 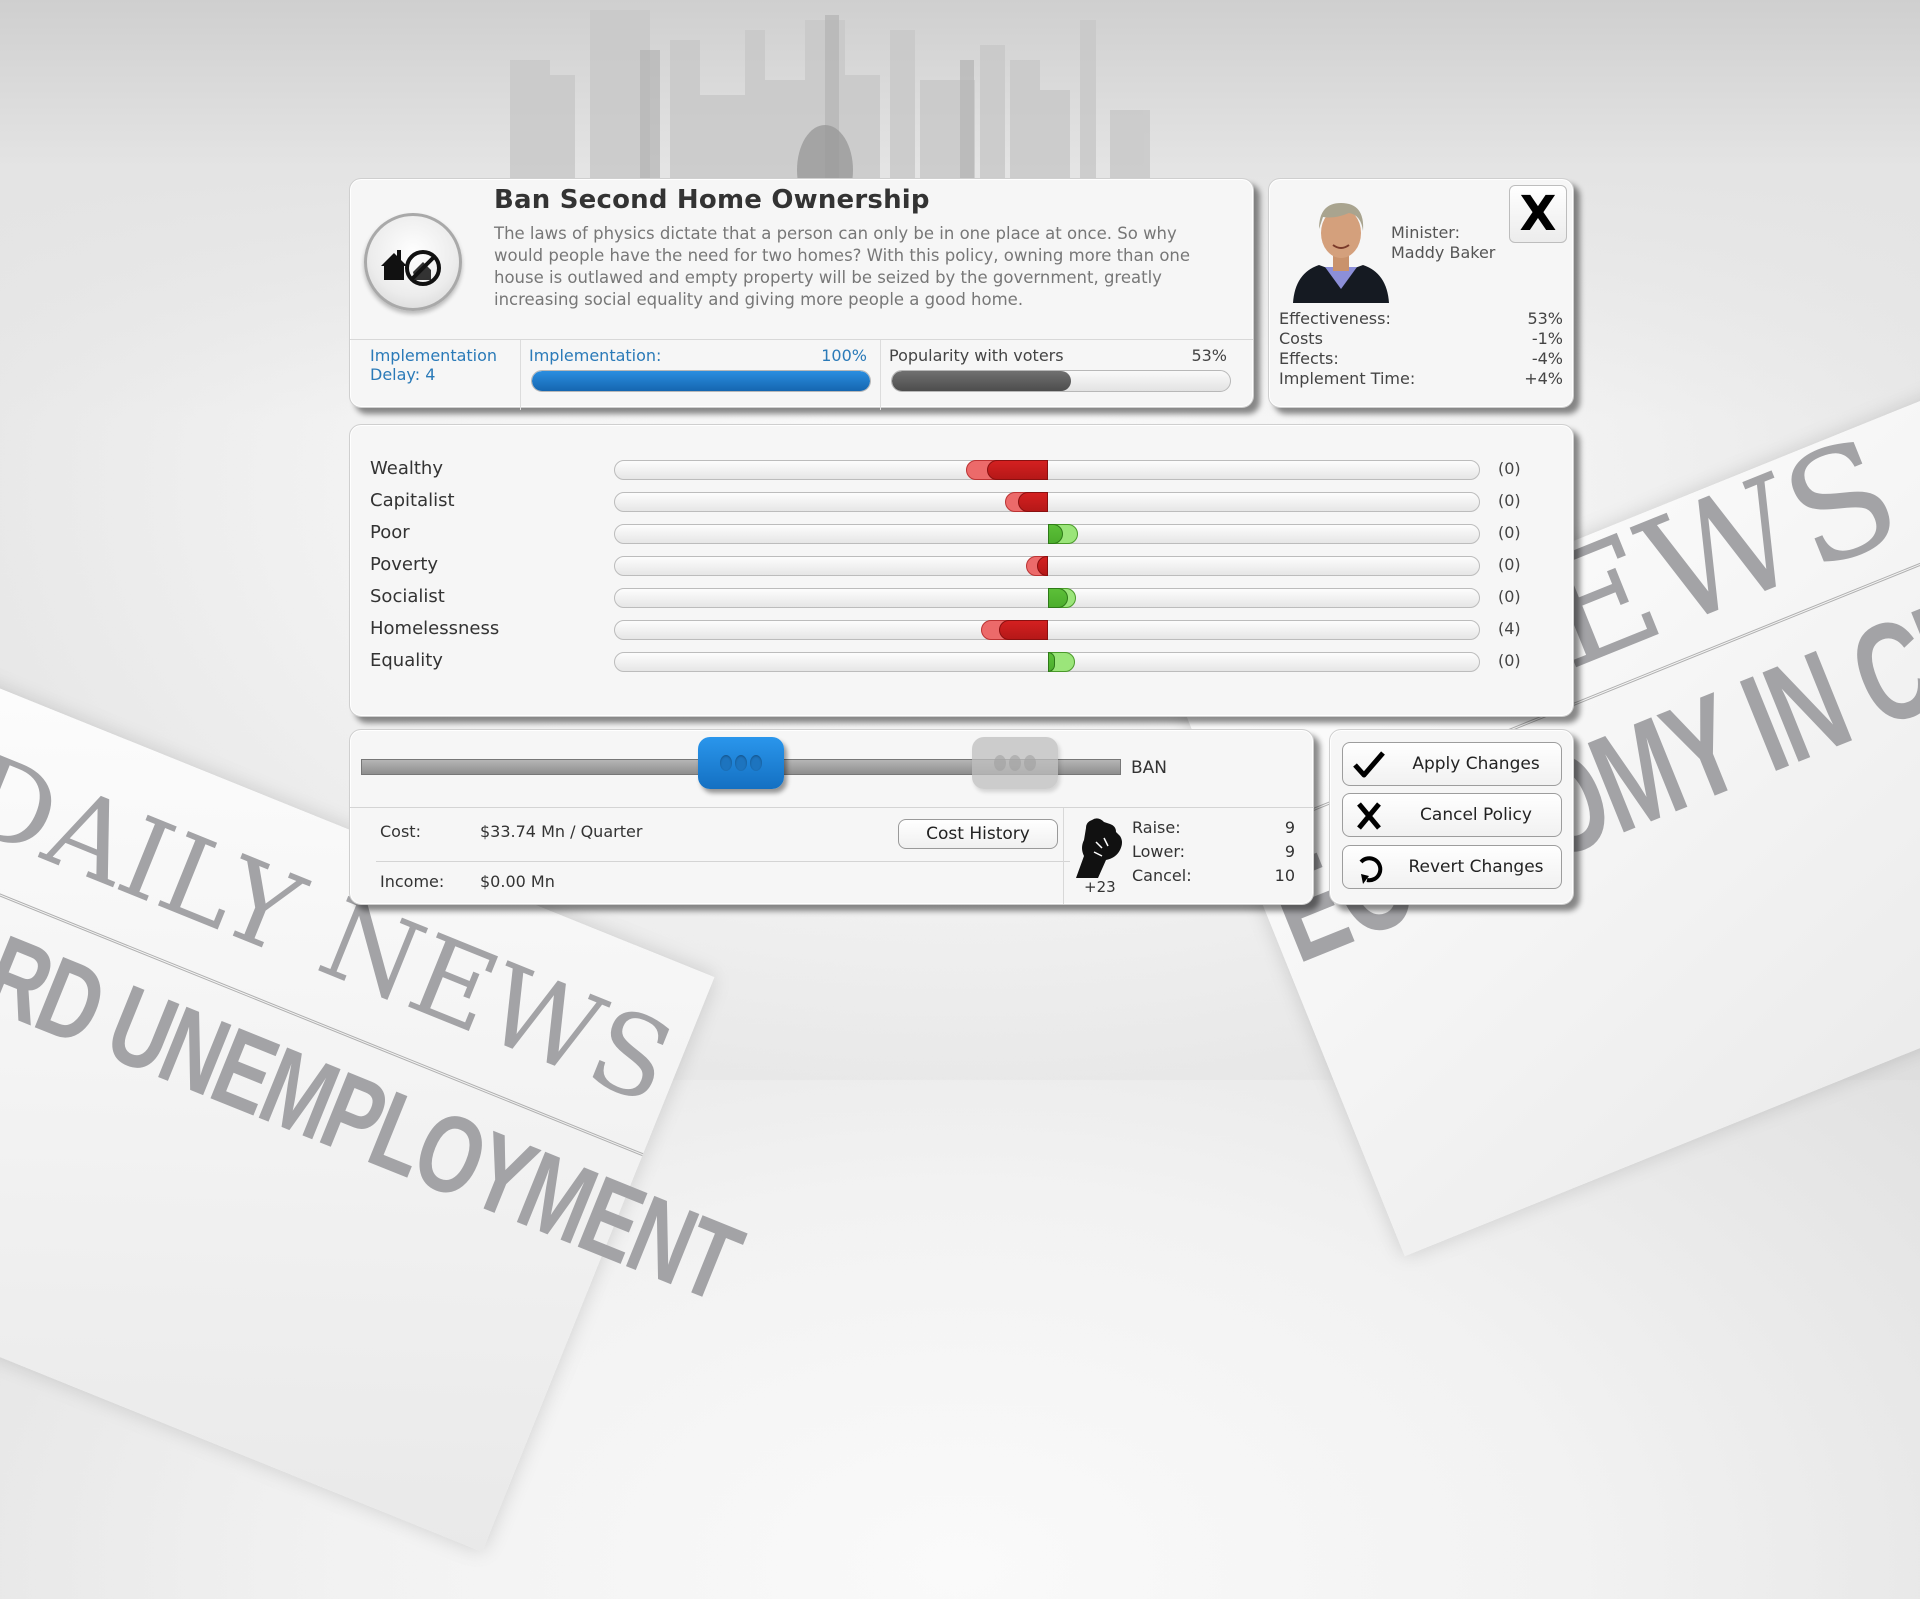 I want to click on implementation-progress: Implementation: 100%, so click(x=700, y=375).